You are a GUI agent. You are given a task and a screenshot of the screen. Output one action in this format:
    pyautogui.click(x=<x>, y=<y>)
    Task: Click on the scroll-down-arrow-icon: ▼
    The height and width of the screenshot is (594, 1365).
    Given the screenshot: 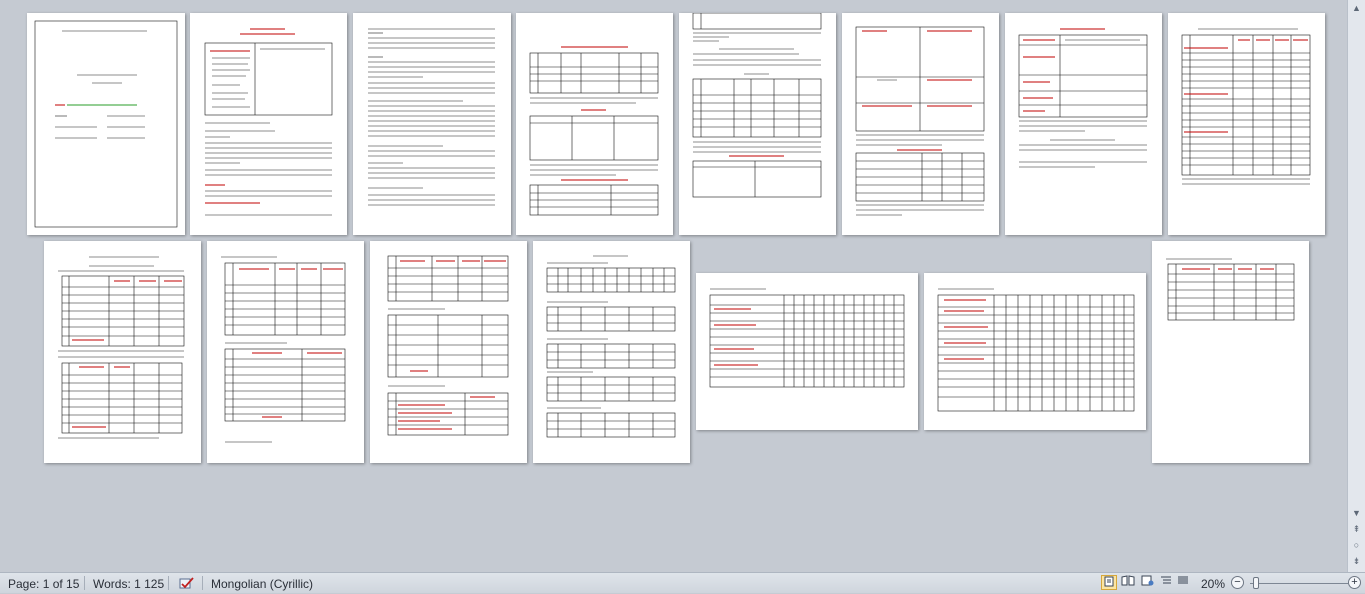 What is the action you would take?
    pyautogui.click(x=1356, y=513)
    